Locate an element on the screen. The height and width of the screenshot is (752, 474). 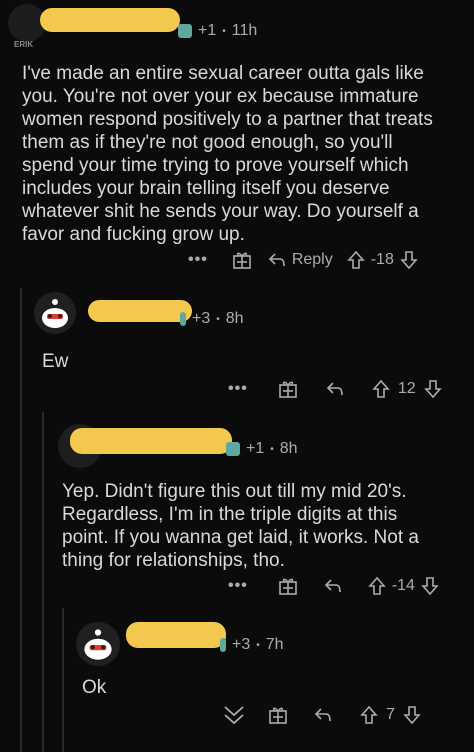
reply-button: Reply is located at coordinates (300, 260).